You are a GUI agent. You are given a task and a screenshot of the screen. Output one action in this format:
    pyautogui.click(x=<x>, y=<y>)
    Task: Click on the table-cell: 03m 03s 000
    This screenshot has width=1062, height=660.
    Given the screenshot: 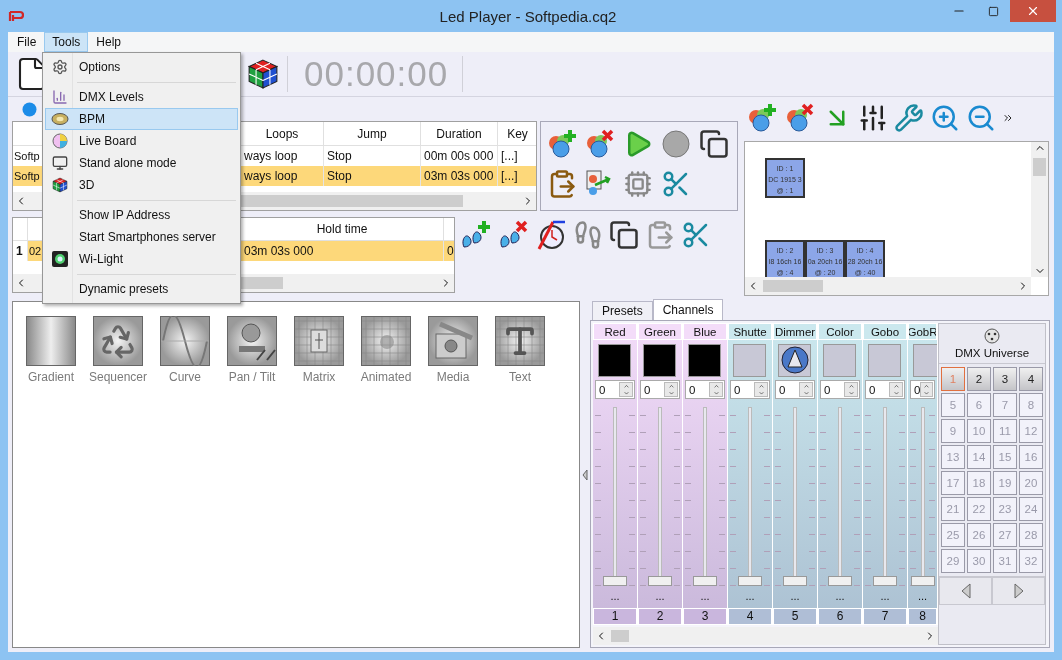 What is the action you would take?
    pyautogui.click(x=459, y=176)
    